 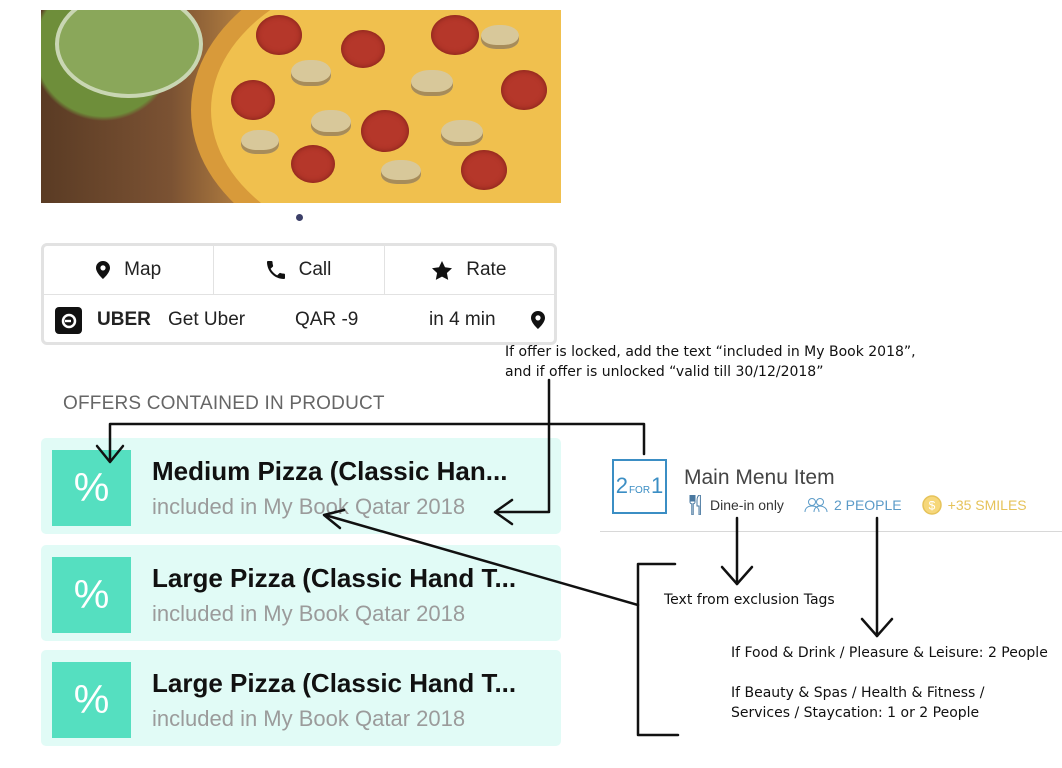 I want to click on annotation-bracket, so click(x=658, y=649).